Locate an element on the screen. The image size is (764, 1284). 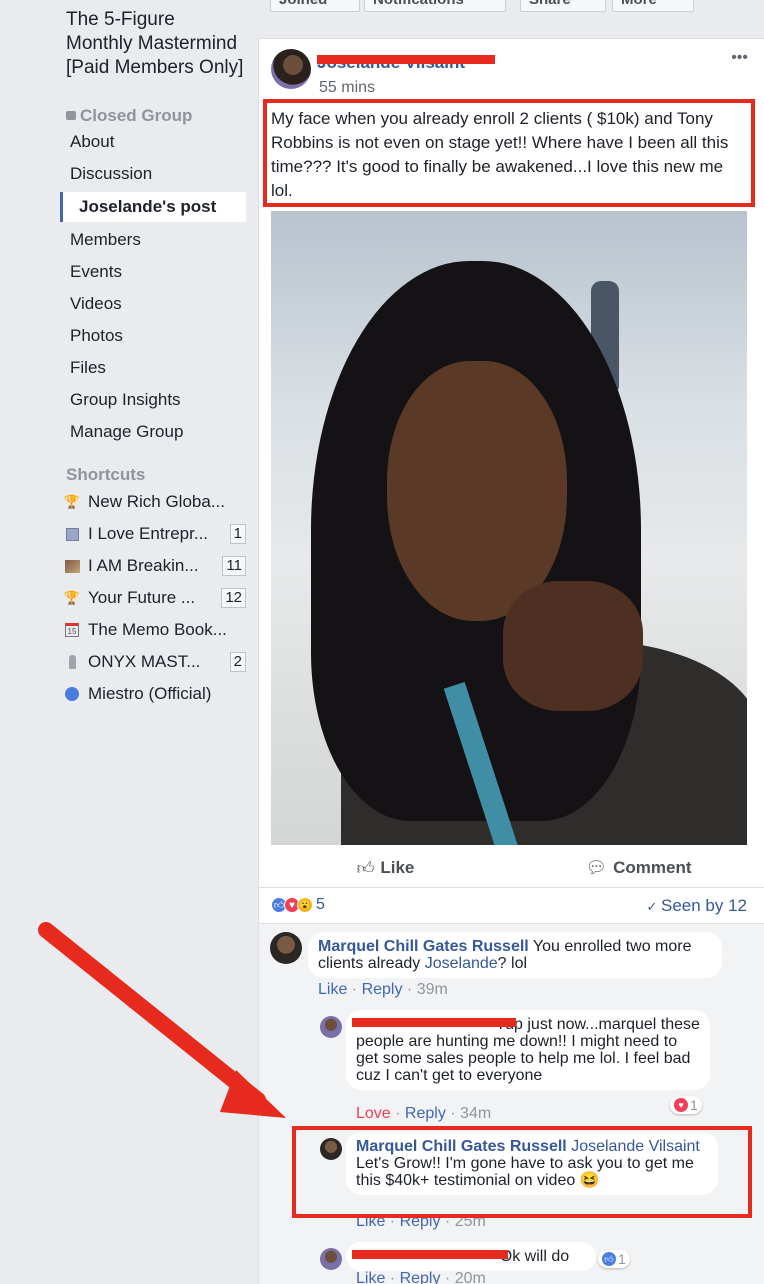
nav-item-events: Events is located at coordinates (153, 272).